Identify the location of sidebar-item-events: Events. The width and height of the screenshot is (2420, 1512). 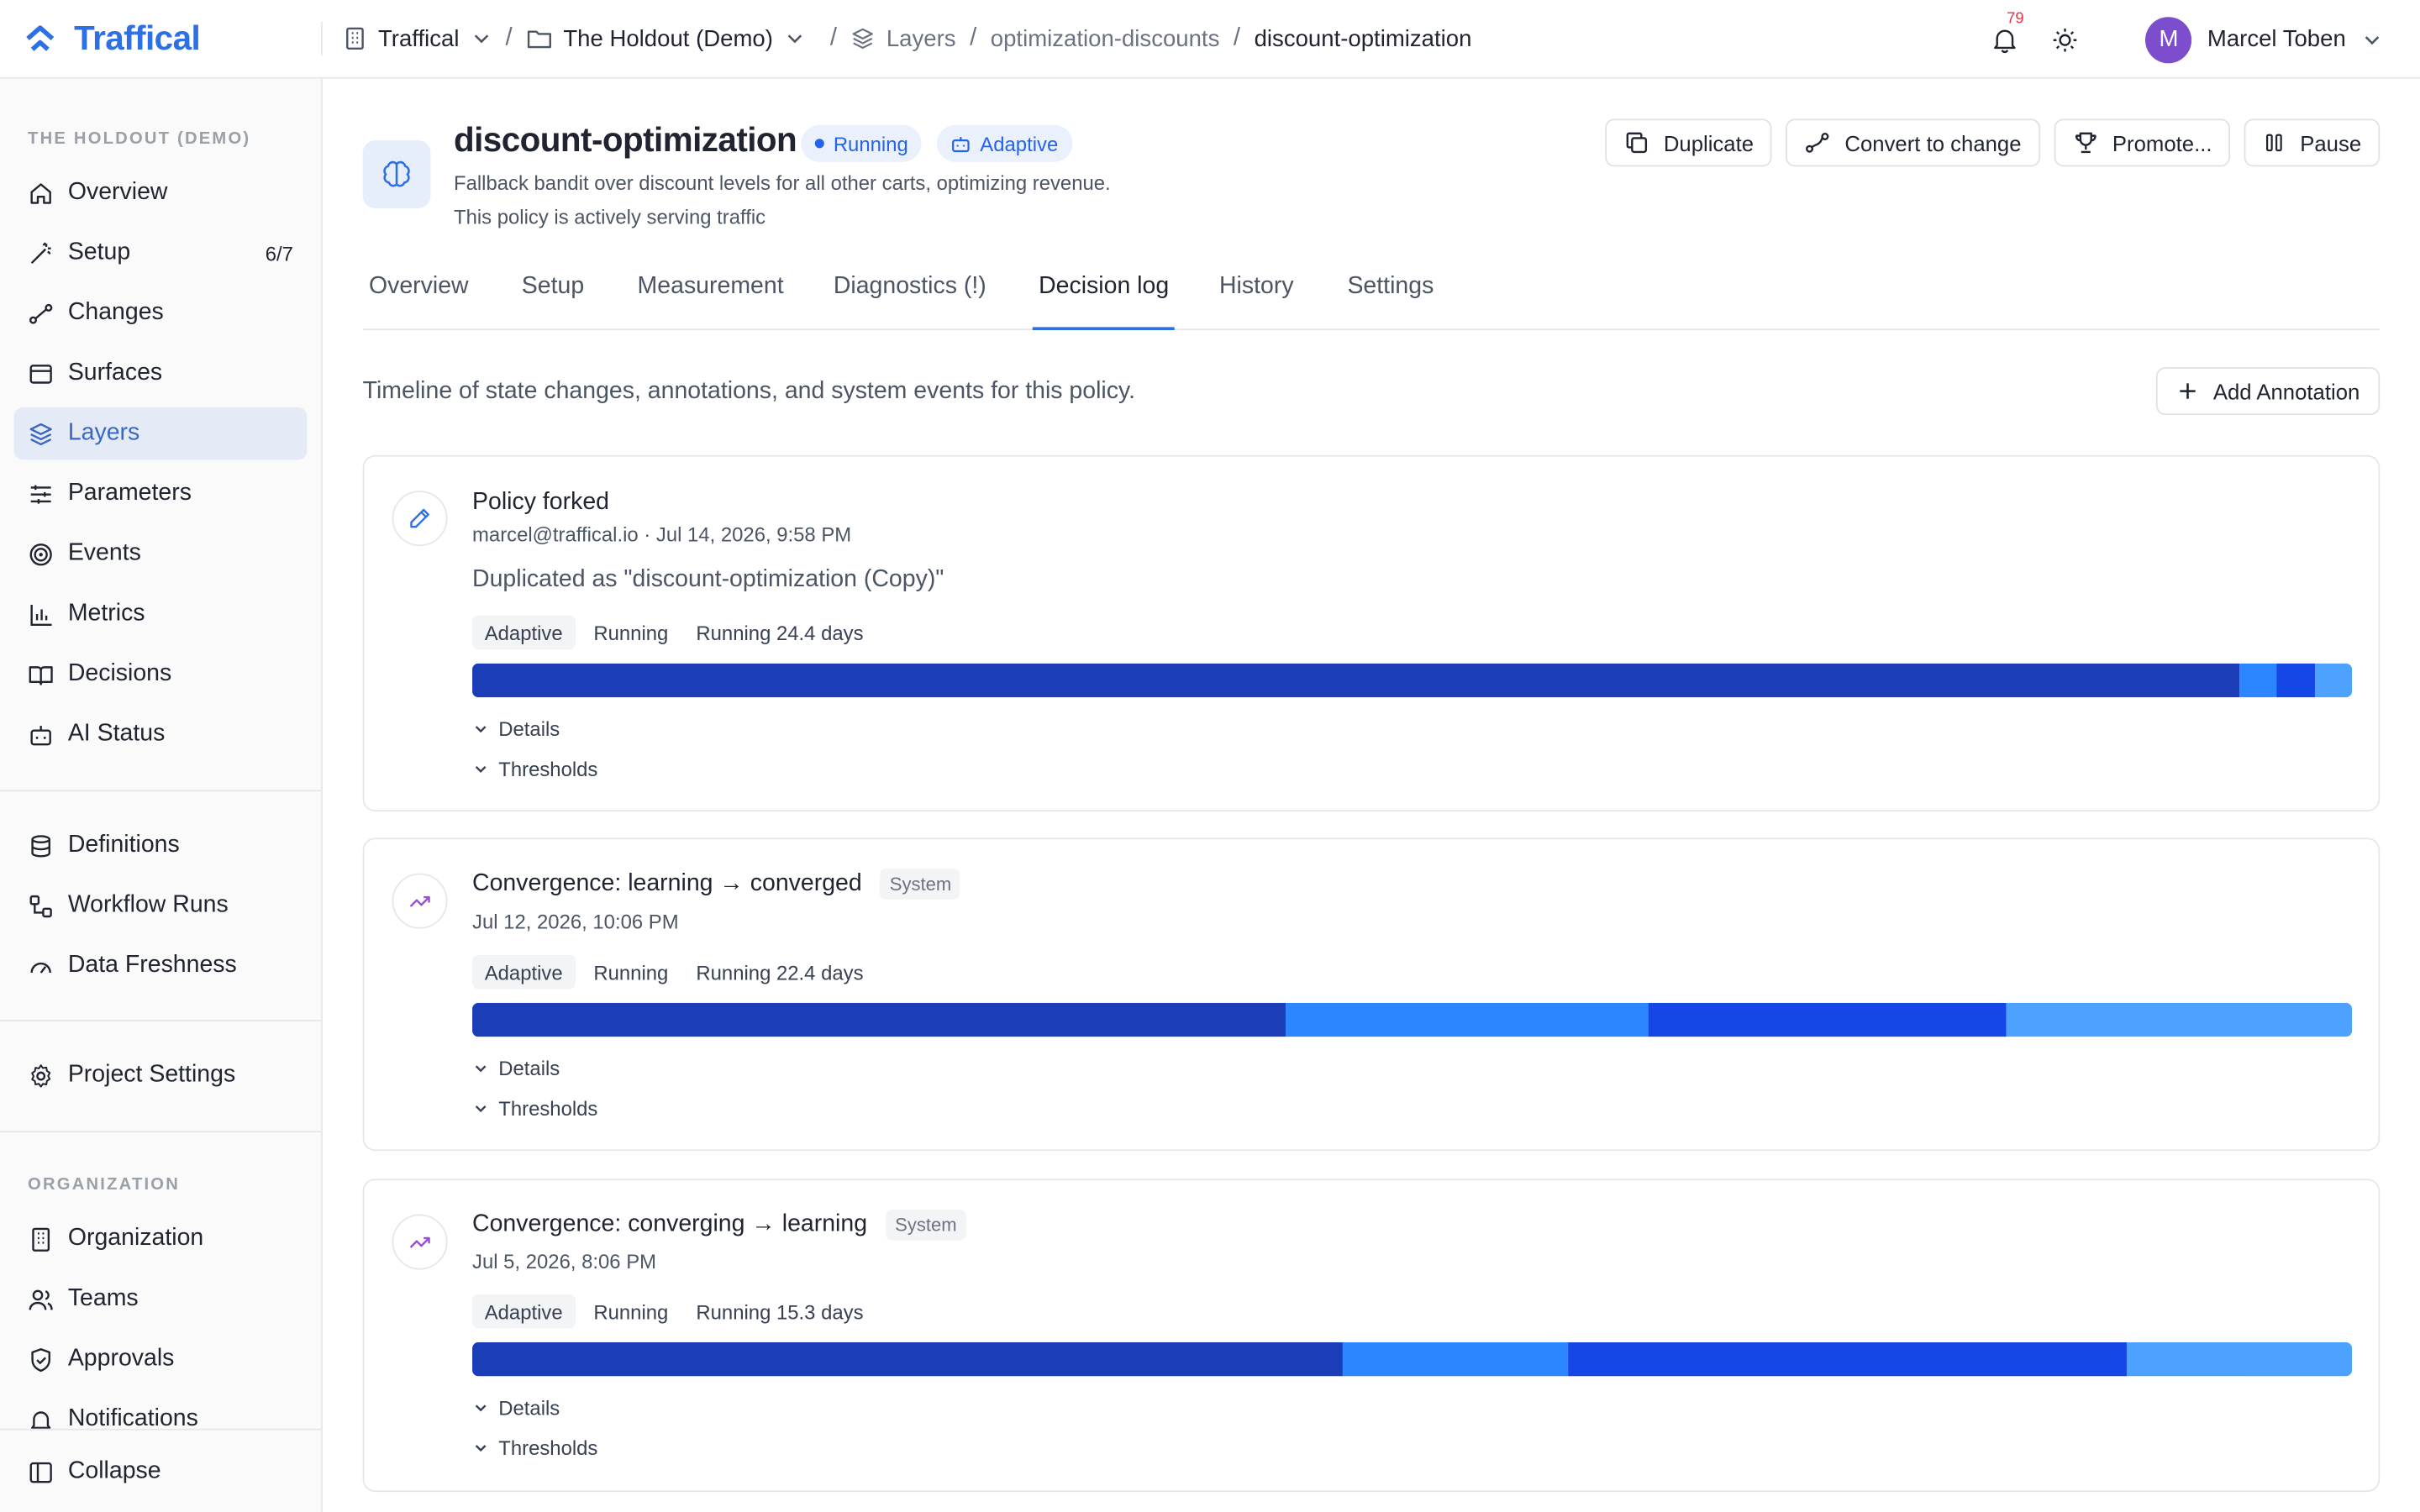
(161, 554).